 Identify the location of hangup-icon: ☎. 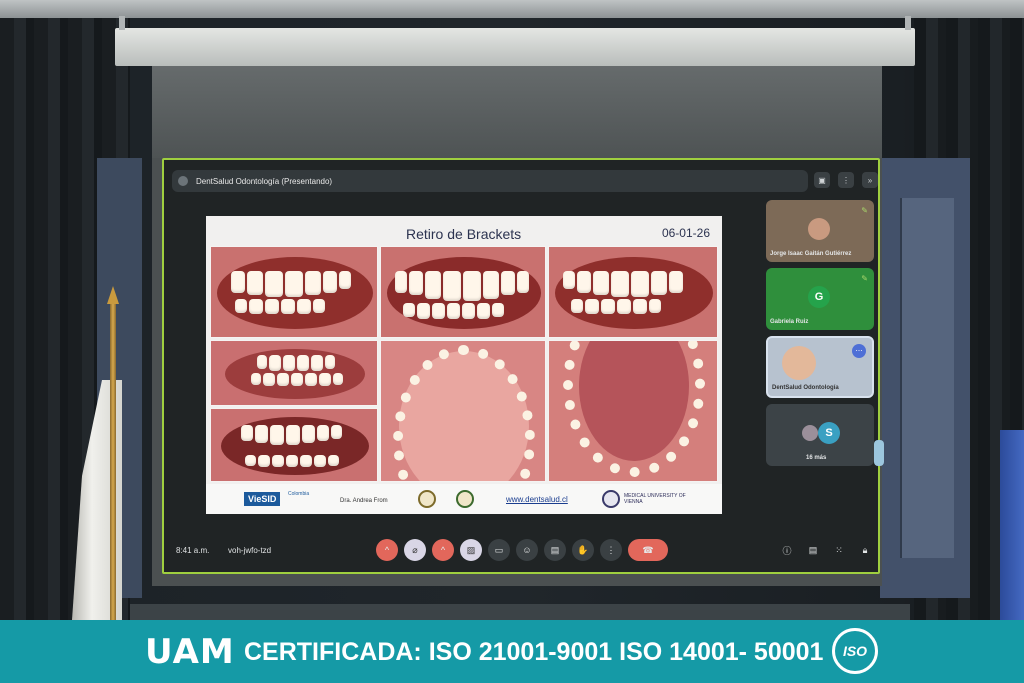
(648, 550).